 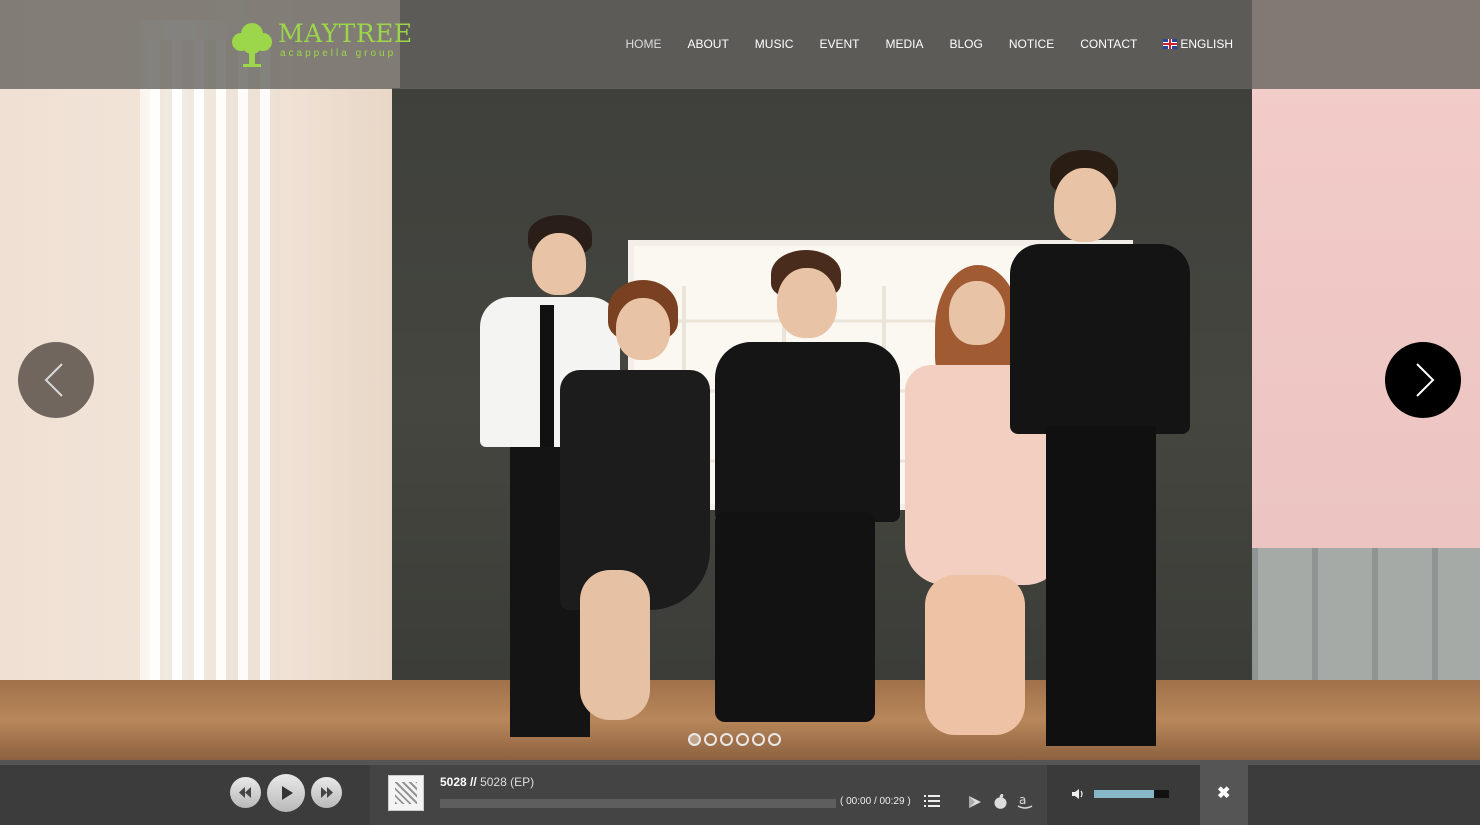 I want to click on chevron-right-icon, so click(x=1425, y=380).